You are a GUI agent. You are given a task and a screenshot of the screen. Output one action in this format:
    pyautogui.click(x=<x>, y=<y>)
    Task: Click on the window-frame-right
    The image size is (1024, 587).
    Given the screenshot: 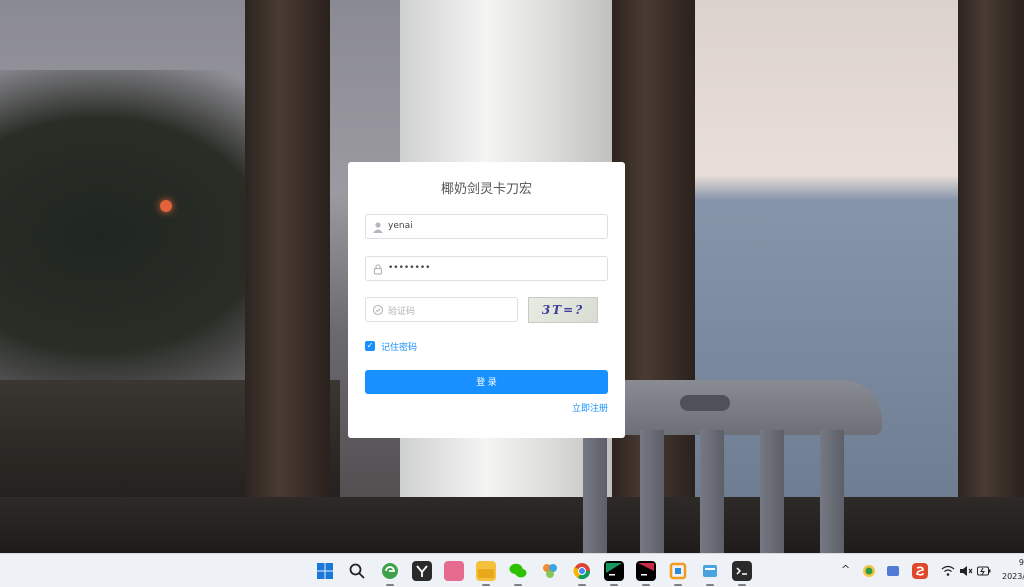 What is the action you would take?
    pyautogui.click(x=991, y=276)
    